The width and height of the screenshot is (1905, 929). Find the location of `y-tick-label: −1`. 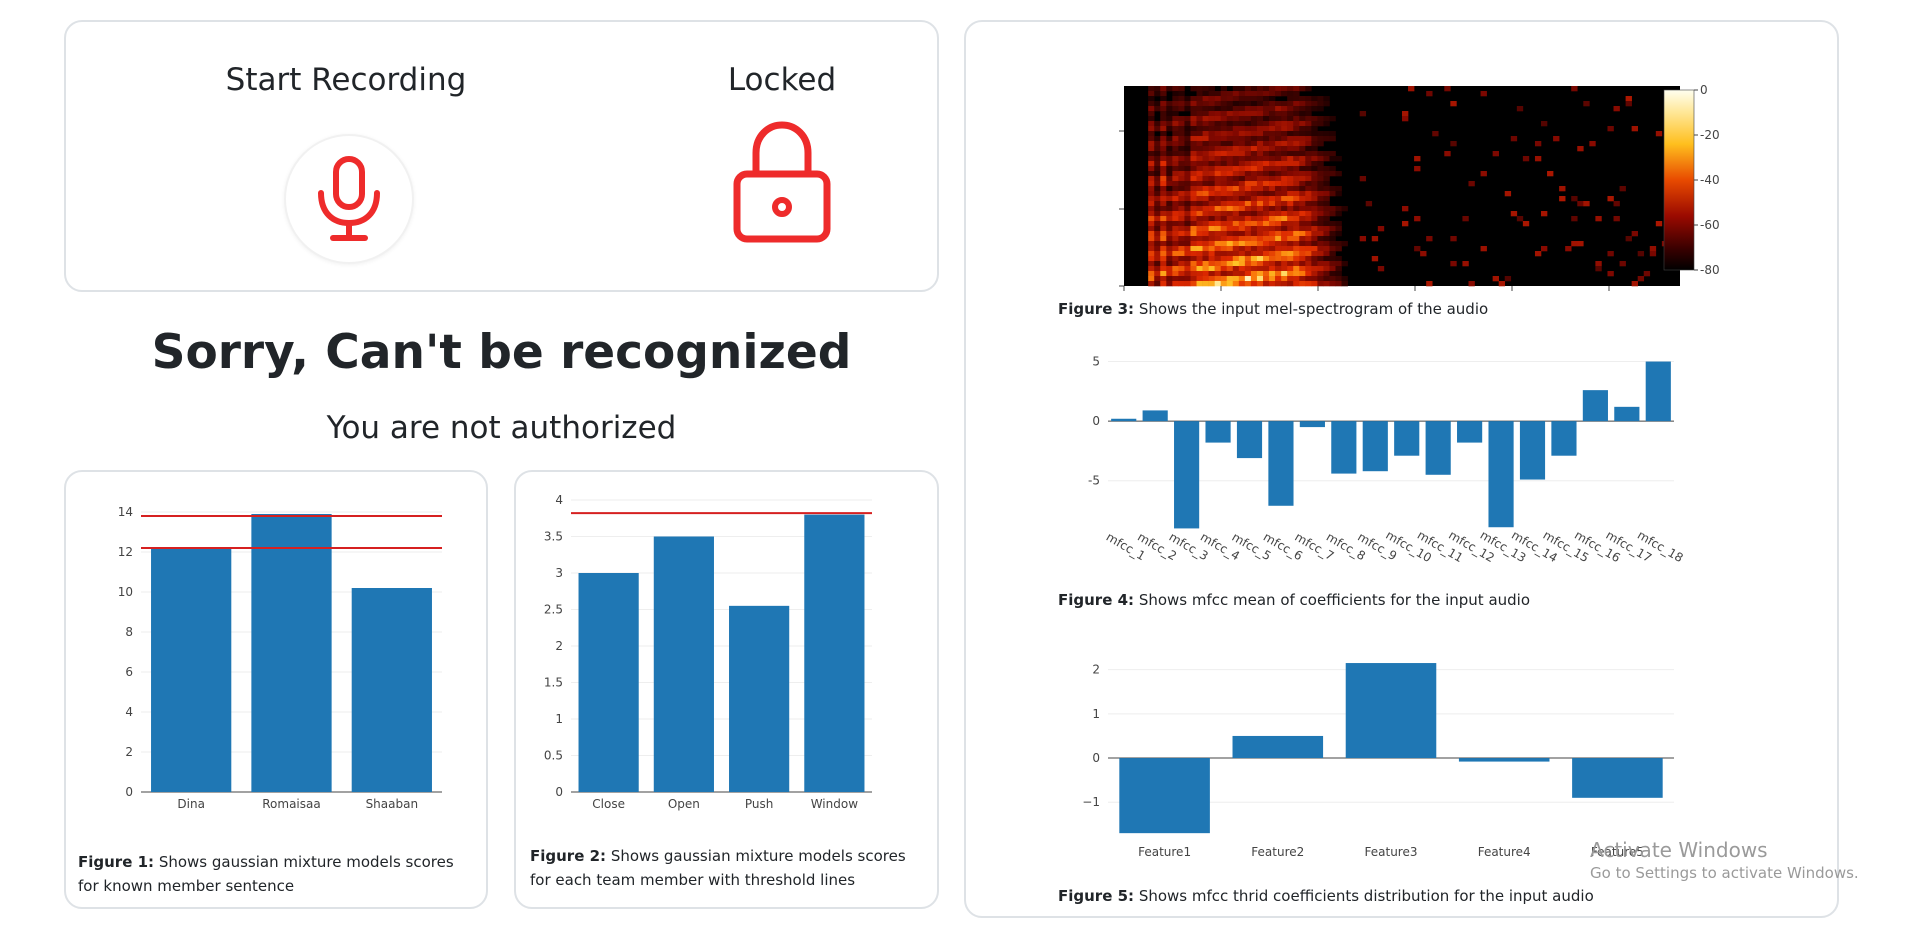

y-tick-label: −1 is located at coordinates (1091, 802).